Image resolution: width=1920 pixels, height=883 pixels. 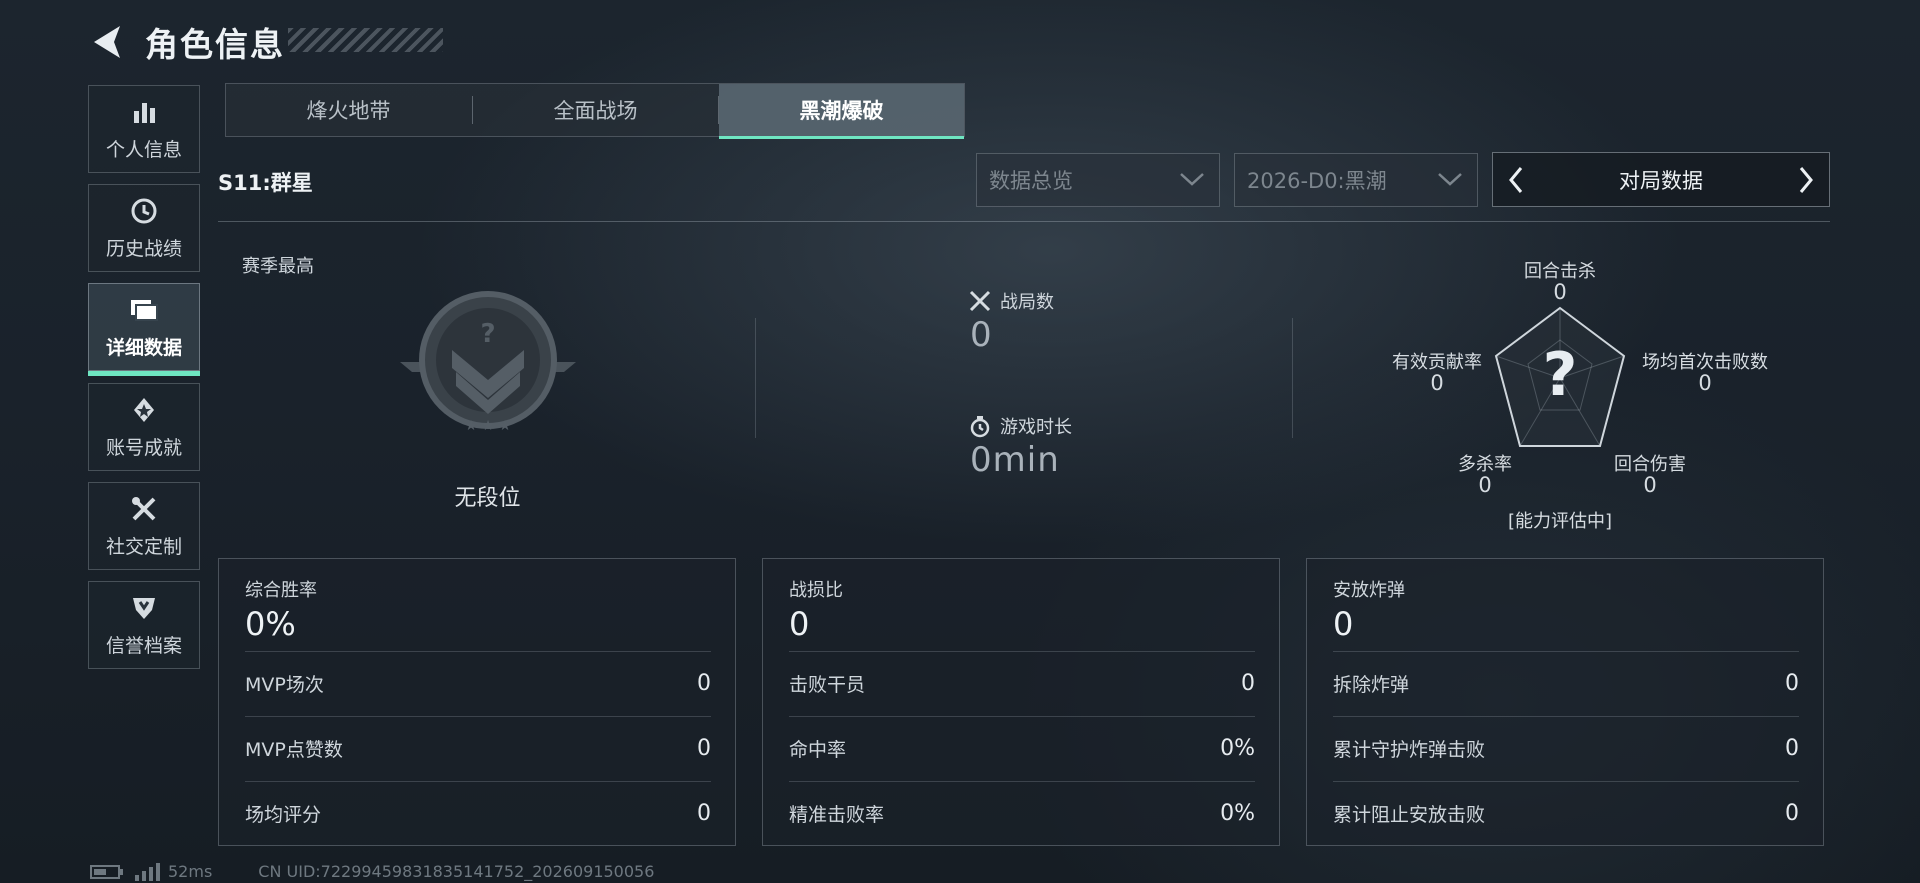 What do you see at coordinates (816, 590) in the screenshot?
I see `card-title: 战损比` at bounding box center [816, 590].